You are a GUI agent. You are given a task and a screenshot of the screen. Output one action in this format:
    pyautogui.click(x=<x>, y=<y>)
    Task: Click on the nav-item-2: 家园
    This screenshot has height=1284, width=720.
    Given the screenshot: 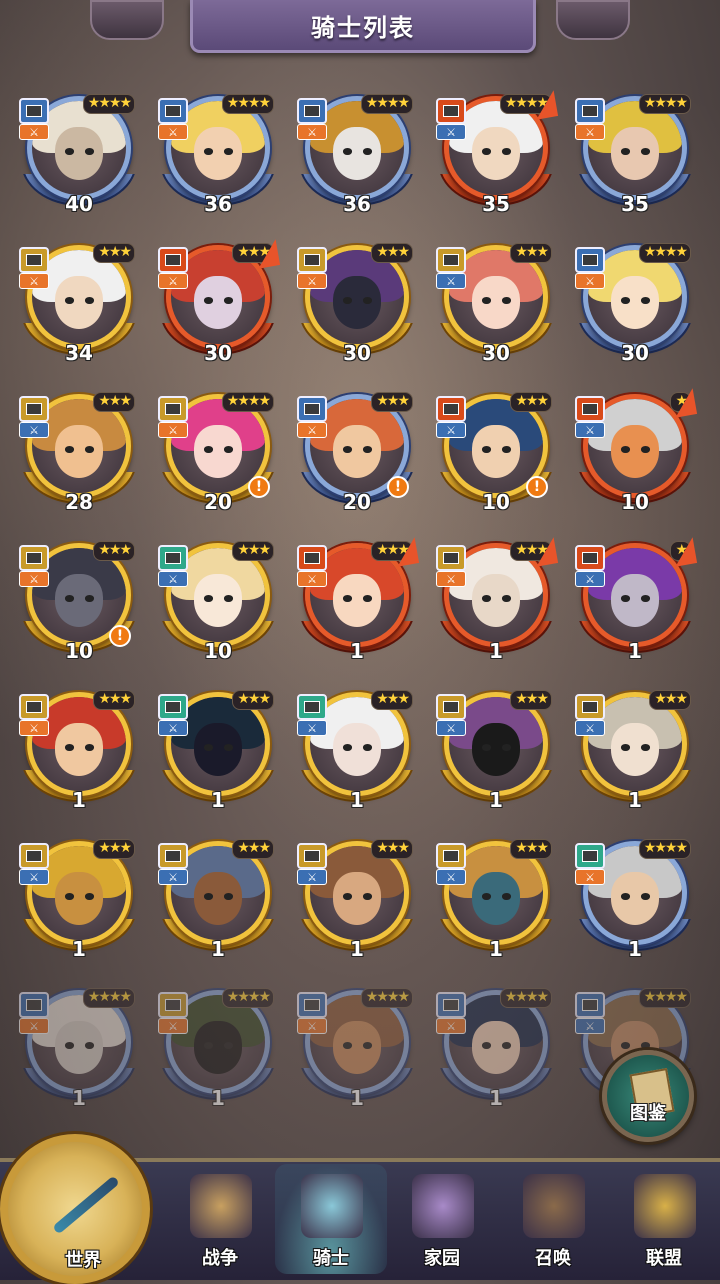 What is the action you would take?
    pyautogui.click(x=442, y=1219)
    